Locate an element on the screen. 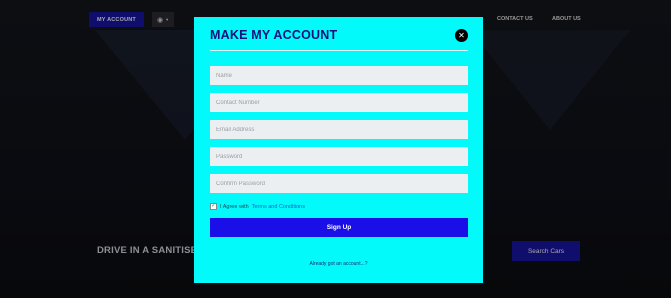 The width and height of the screenshot is (671, 298). terms-agreement: ✓ I Agree with Terms and Conditions is located at coordinates (257, 206).